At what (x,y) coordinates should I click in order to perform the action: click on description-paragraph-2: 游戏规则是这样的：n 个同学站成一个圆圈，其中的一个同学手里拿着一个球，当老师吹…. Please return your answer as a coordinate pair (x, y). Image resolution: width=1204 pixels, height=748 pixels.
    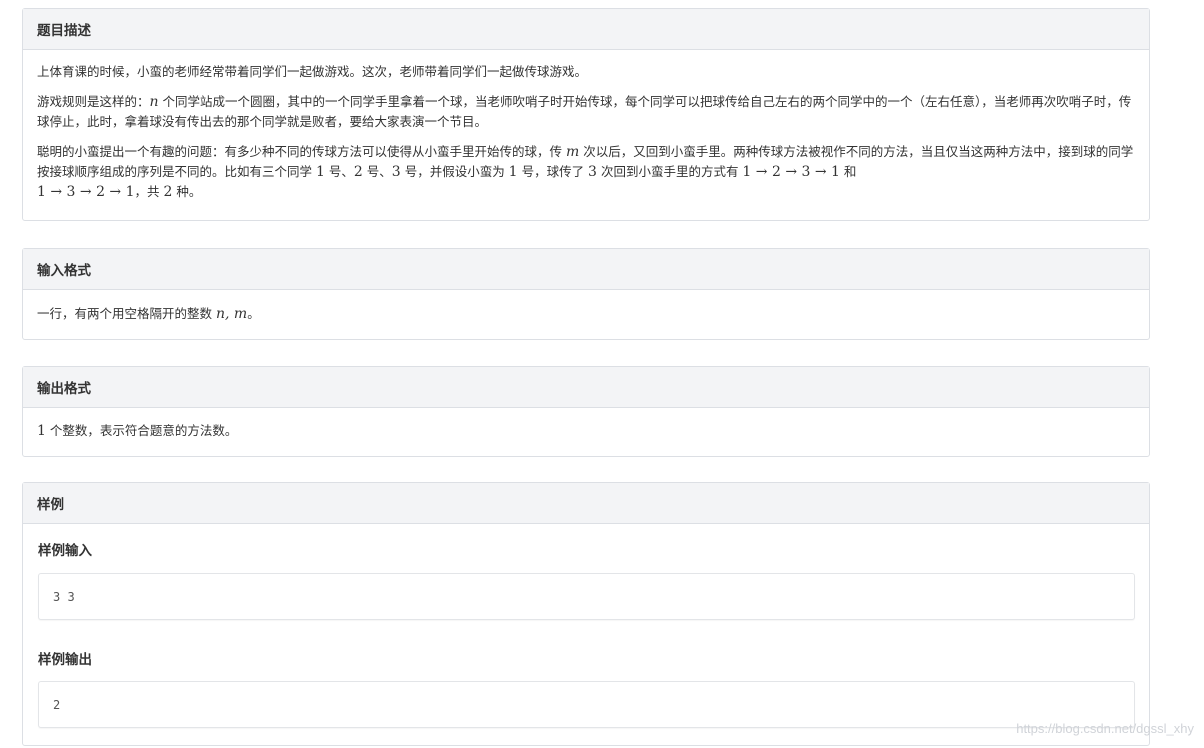
    Looking at the image, I should click on (586, 112).